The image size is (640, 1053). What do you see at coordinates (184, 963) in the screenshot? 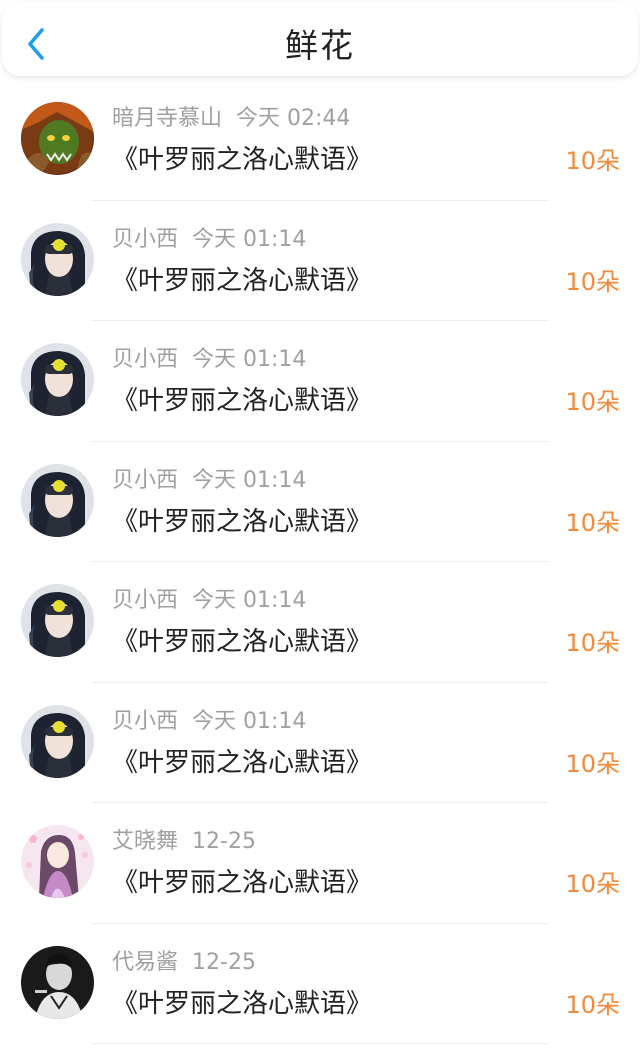
I see `item-meta: 代易酱 12-25` at bounding box center [184, 963].